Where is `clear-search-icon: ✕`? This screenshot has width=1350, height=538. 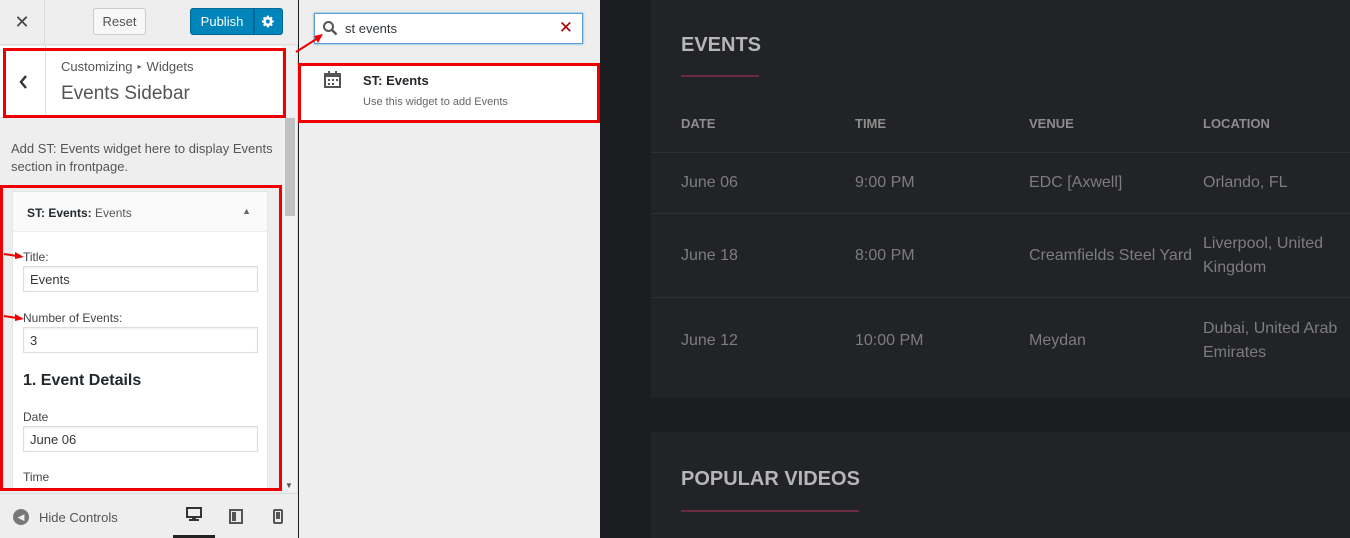
clear-search-icon: ✕ is located at coordinates (566, 28).